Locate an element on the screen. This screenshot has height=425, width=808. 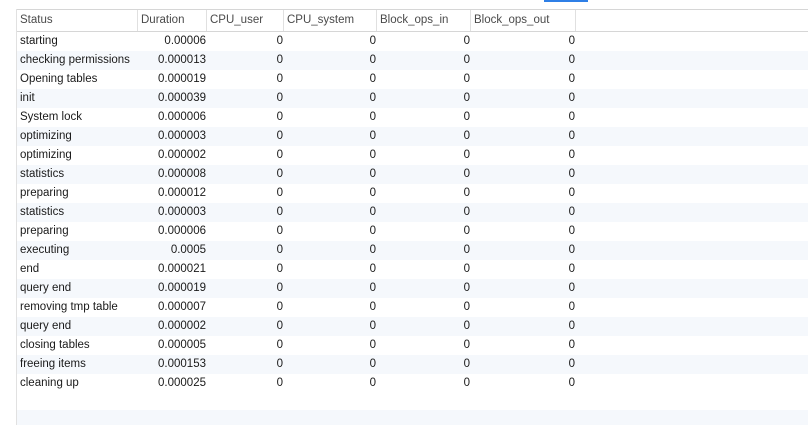
column-header-duration: Duration is located at coordinates (172, 20).